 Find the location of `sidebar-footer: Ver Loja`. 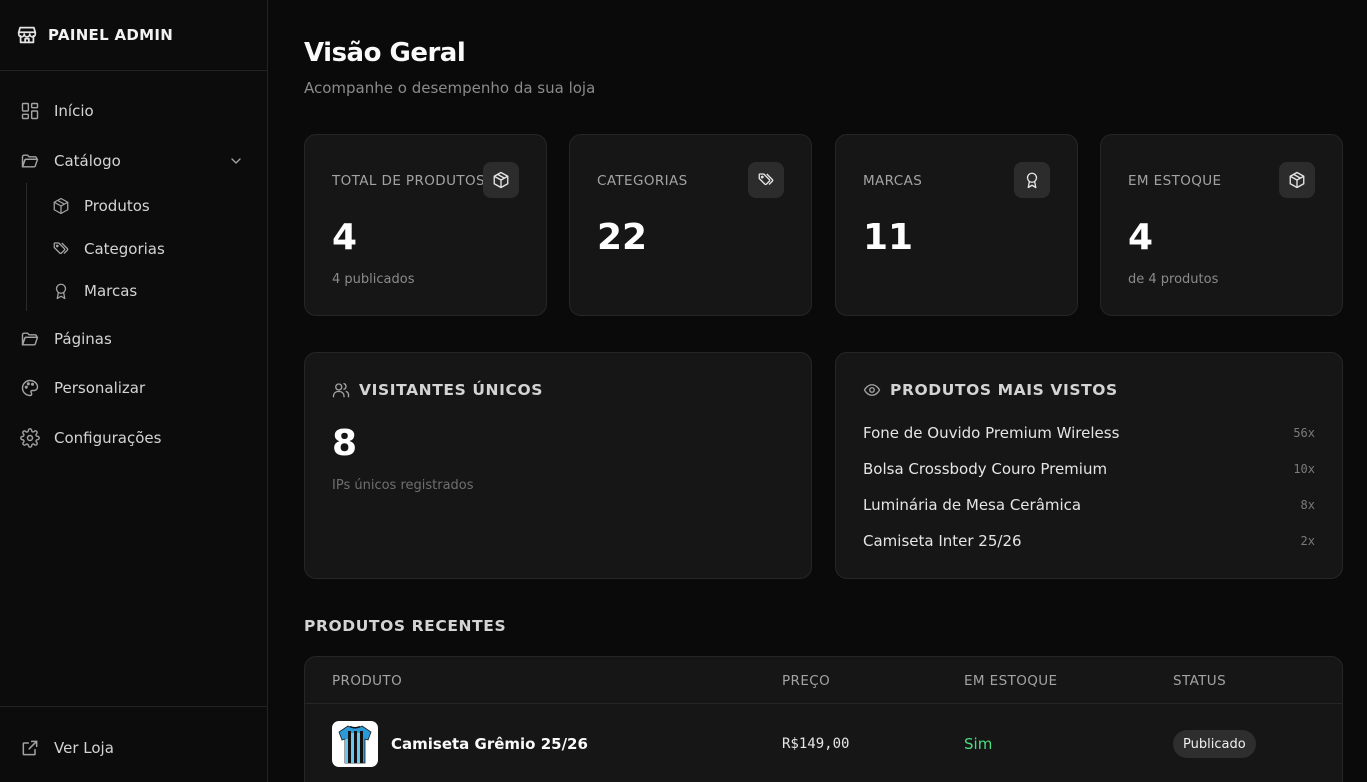

sidebar-footer: Ver Loja is located at coordinates (133, 744).